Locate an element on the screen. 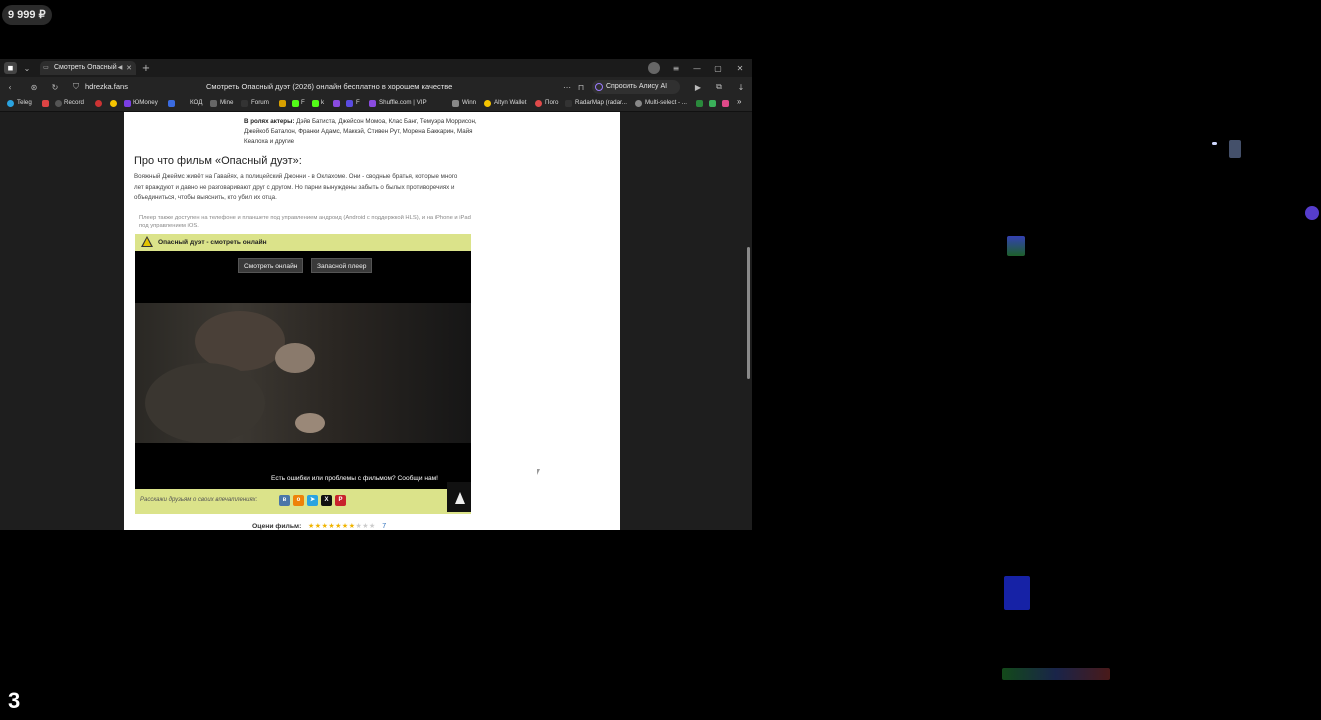  bookmark-item: Forum is located at coordinates (260, 102).